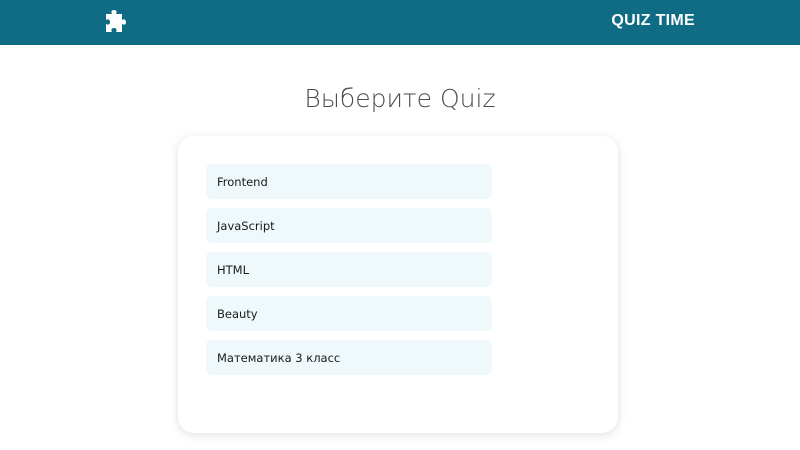 The image size is (800, 450). What do you see at coordinates (400, 98) in the screenshot?
I see `page-title: Выберите Quiz` at bounding box center [400, 98].